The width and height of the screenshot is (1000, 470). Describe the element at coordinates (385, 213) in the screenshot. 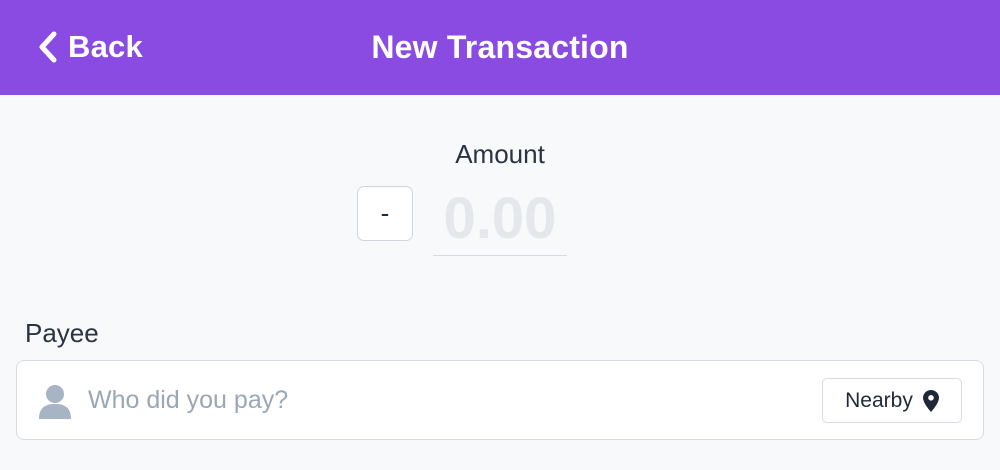

I see `sign-toggle-button: -` at that location.